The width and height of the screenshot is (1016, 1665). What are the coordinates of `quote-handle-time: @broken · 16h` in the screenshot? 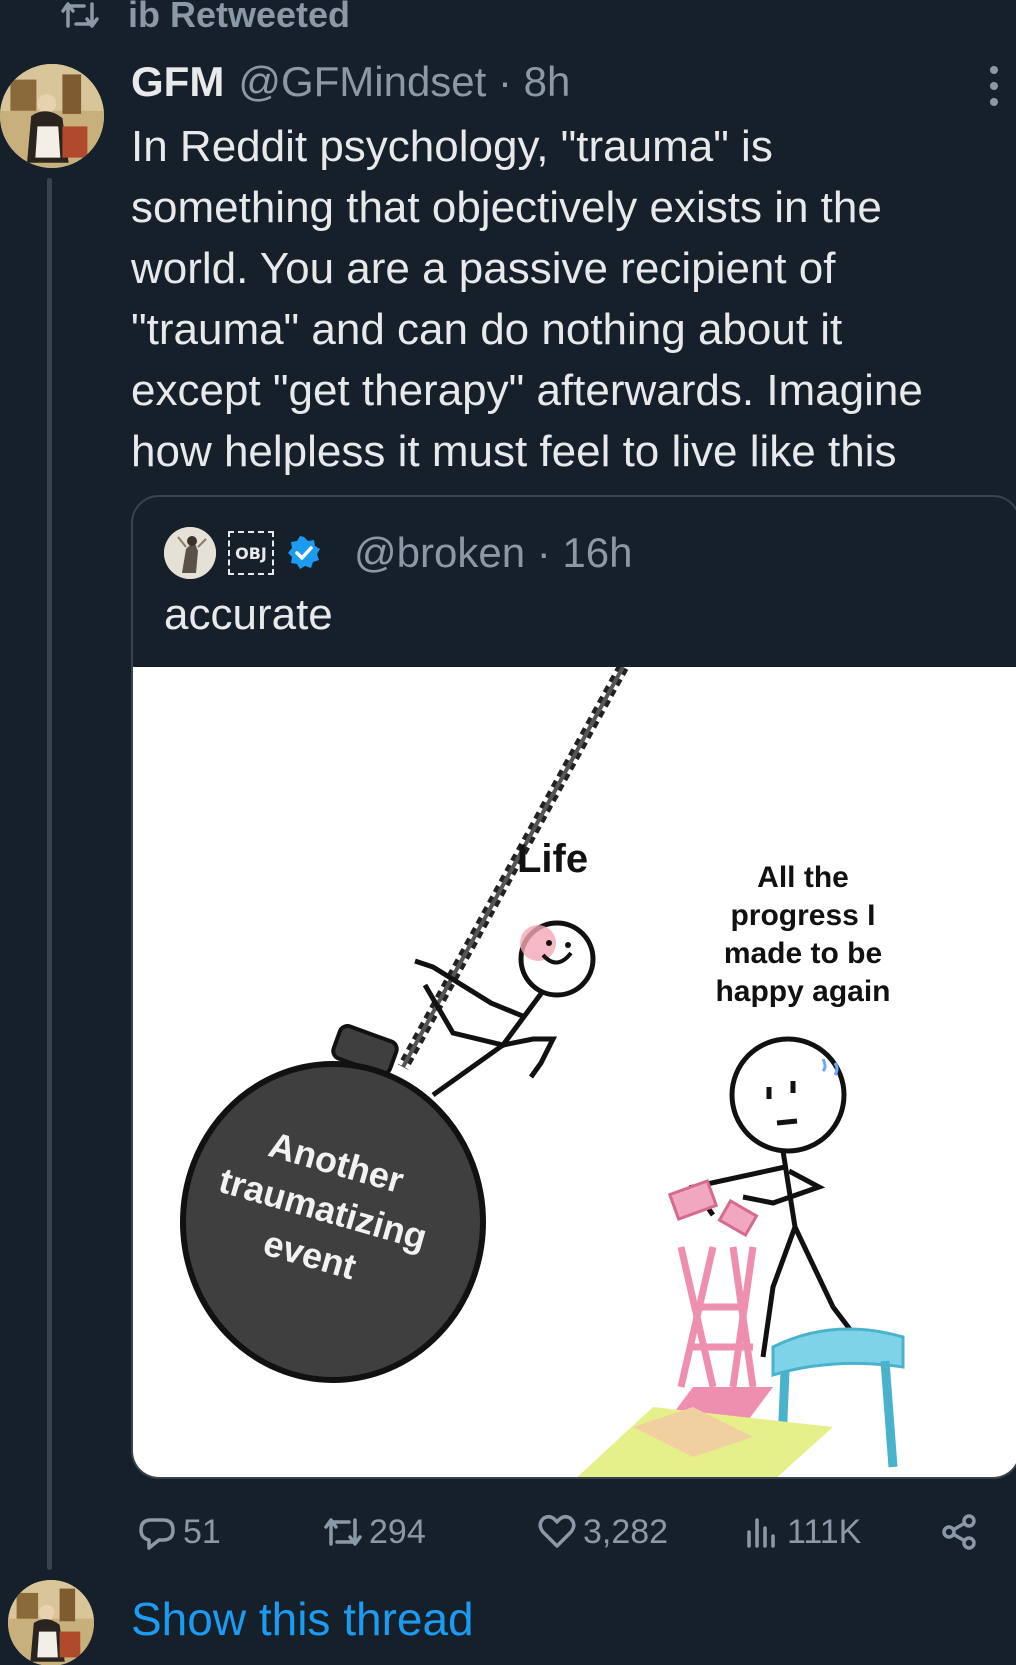 It's located at (493, 553).